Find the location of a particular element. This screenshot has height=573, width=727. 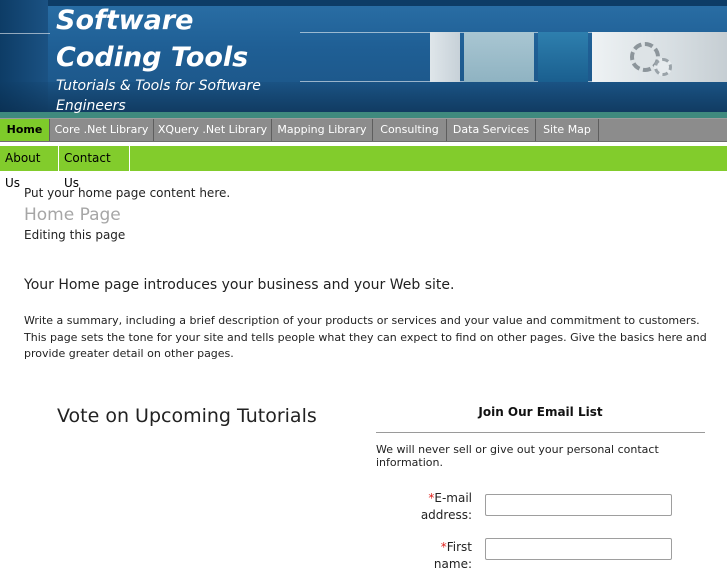

editing-note: Editing this page is located at coordinates (75, 235).